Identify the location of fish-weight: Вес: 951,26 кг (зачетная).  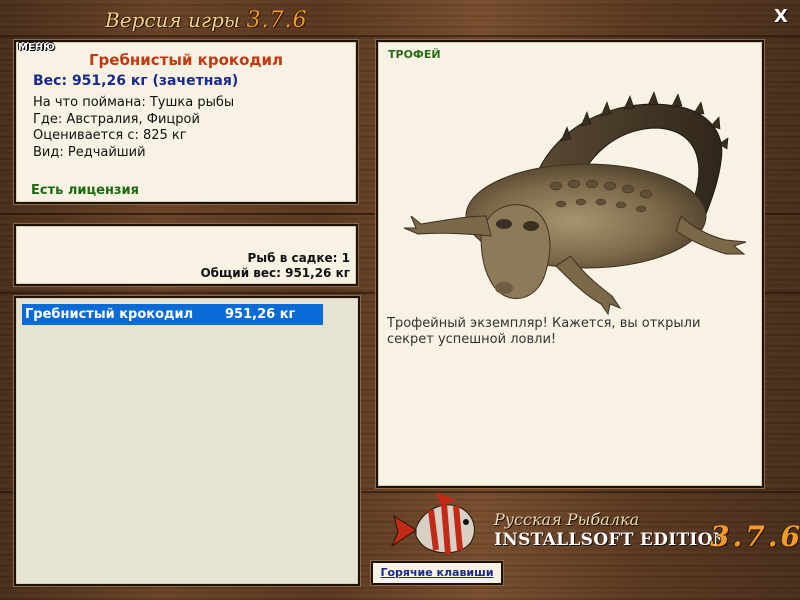
(136, 81).